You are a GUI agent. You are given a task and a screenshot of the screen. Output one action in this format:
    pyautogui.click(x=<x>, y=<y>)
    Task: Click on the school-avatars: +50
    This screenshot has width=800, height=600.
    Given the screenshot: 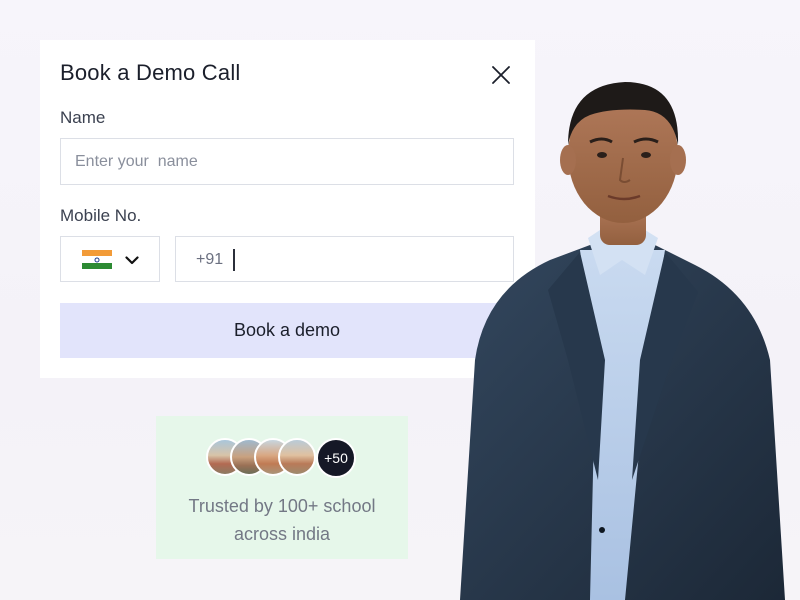 What is the action you would take?
    pyautogui.click(x=282, y=458)
    